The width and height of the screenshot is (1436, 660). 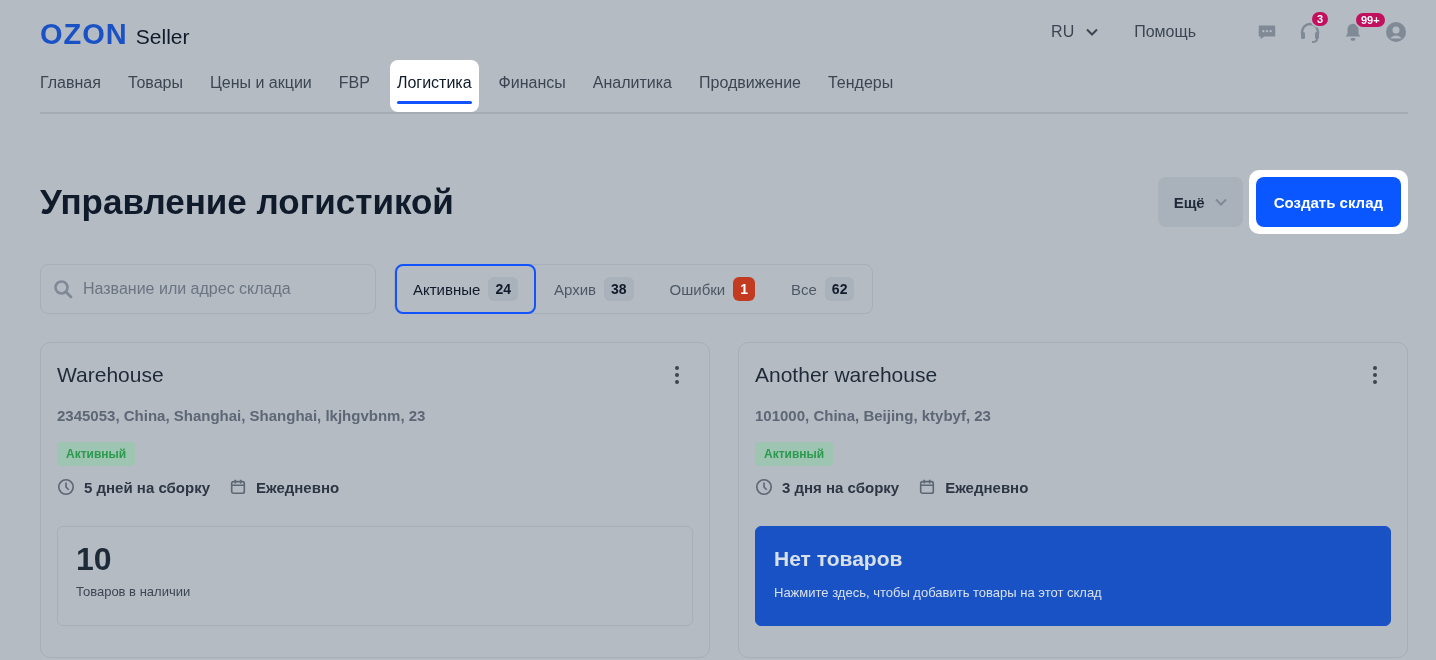 I want to click on profile-icon, so click(x=1396, y=32).